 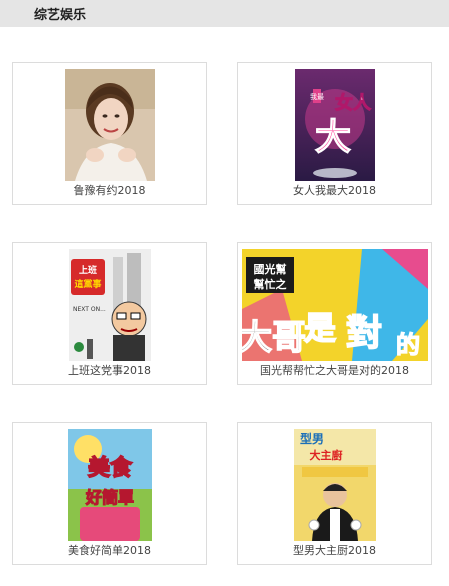 I want to click on show-poster-icon: 美食 好簡單, so click(x=109, y=485).